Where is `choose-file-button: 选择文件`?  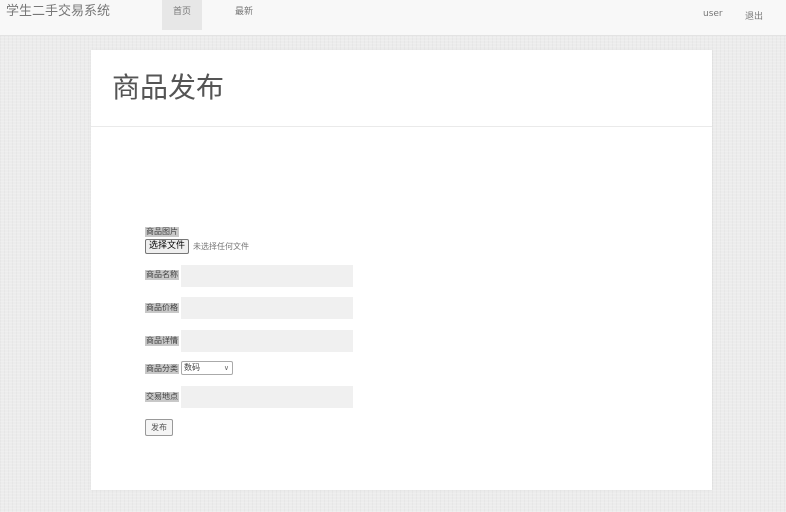 choose-file-button: 选择文件 is located at coordinates (167, 246).